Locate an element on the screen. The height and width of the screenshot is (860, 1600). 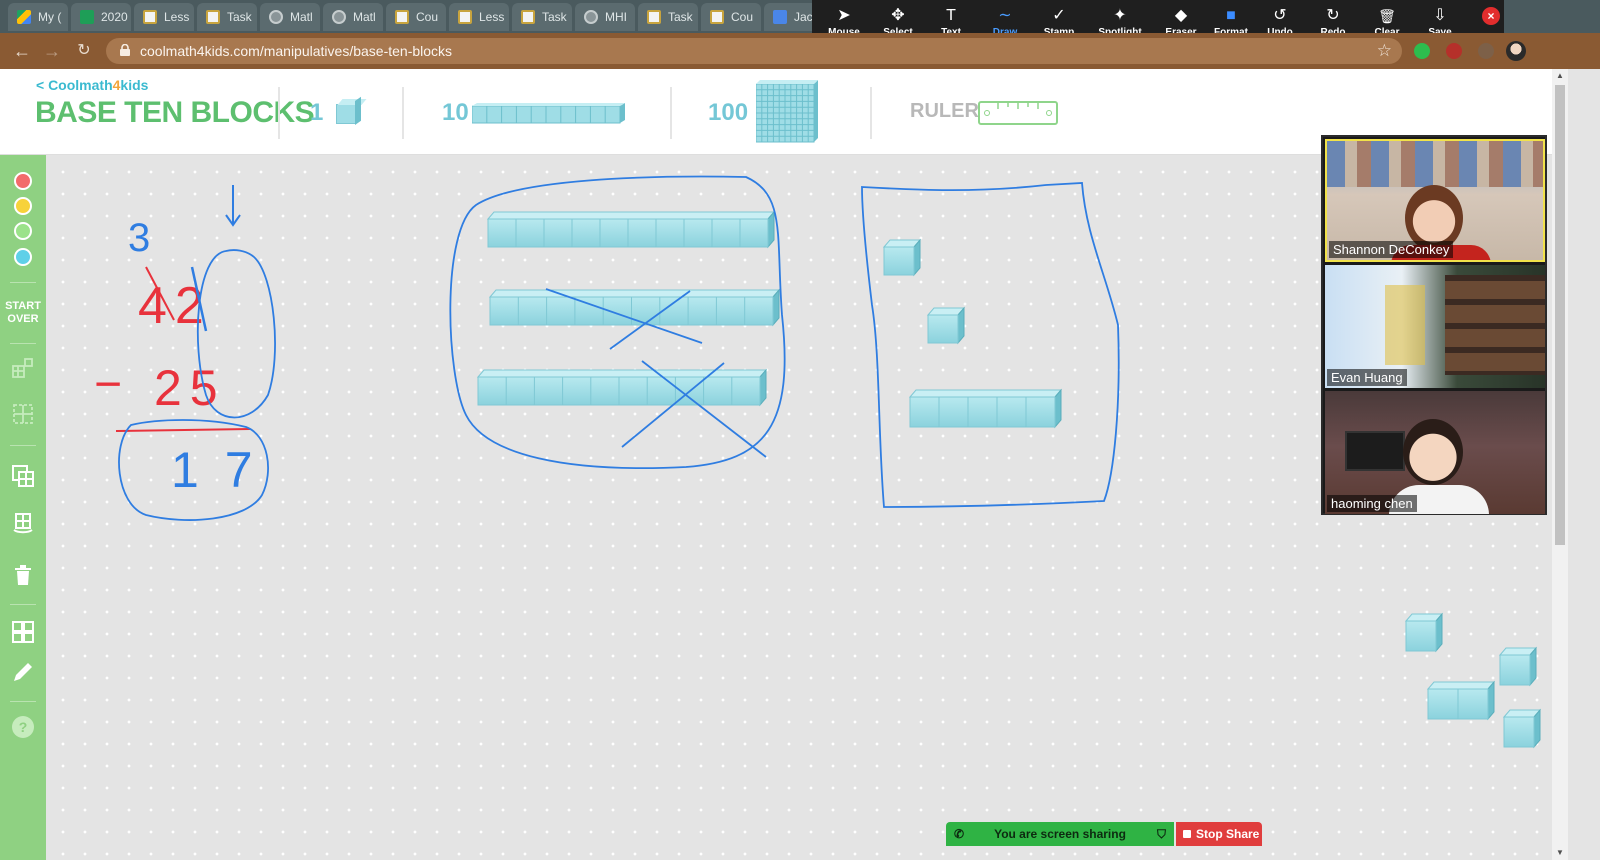
ruler-tool: RULER is located at coordinates (985, 113).